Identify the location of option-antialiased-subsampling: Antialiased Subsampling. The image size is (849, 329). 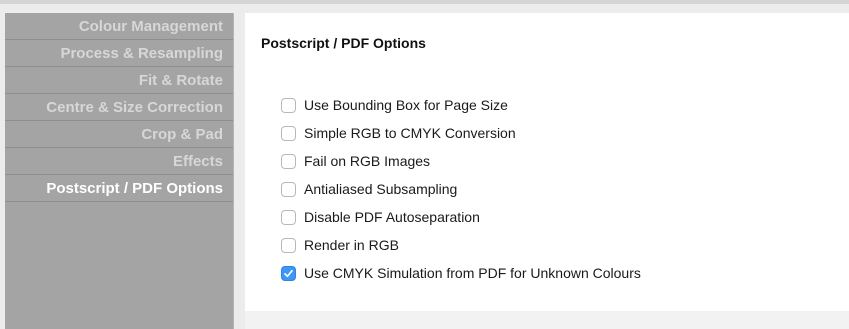
(461, 189).